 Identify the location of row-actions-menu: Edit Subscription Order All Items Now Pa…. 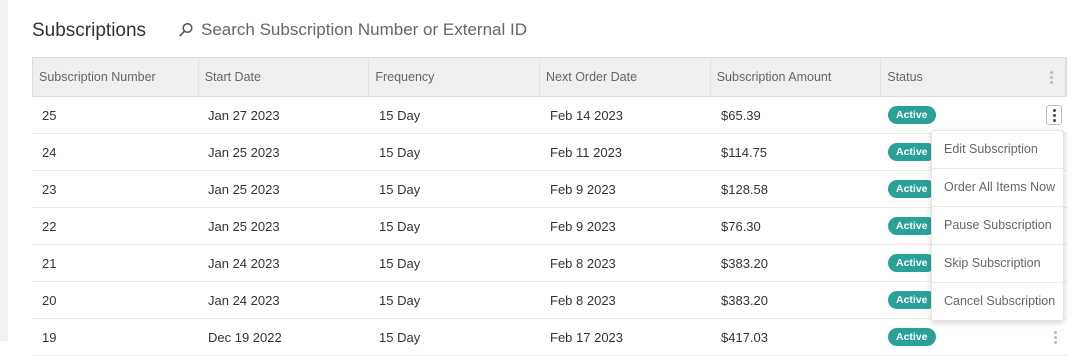
(997, 225).